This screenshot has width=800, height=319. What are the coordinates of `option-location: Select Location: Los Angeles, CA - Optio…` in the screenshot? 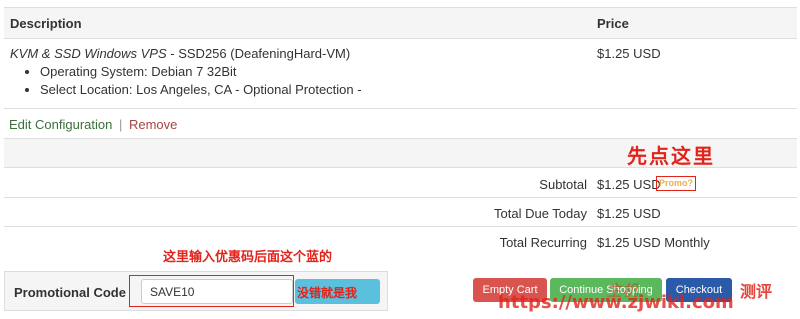 It's located at (305, 90).